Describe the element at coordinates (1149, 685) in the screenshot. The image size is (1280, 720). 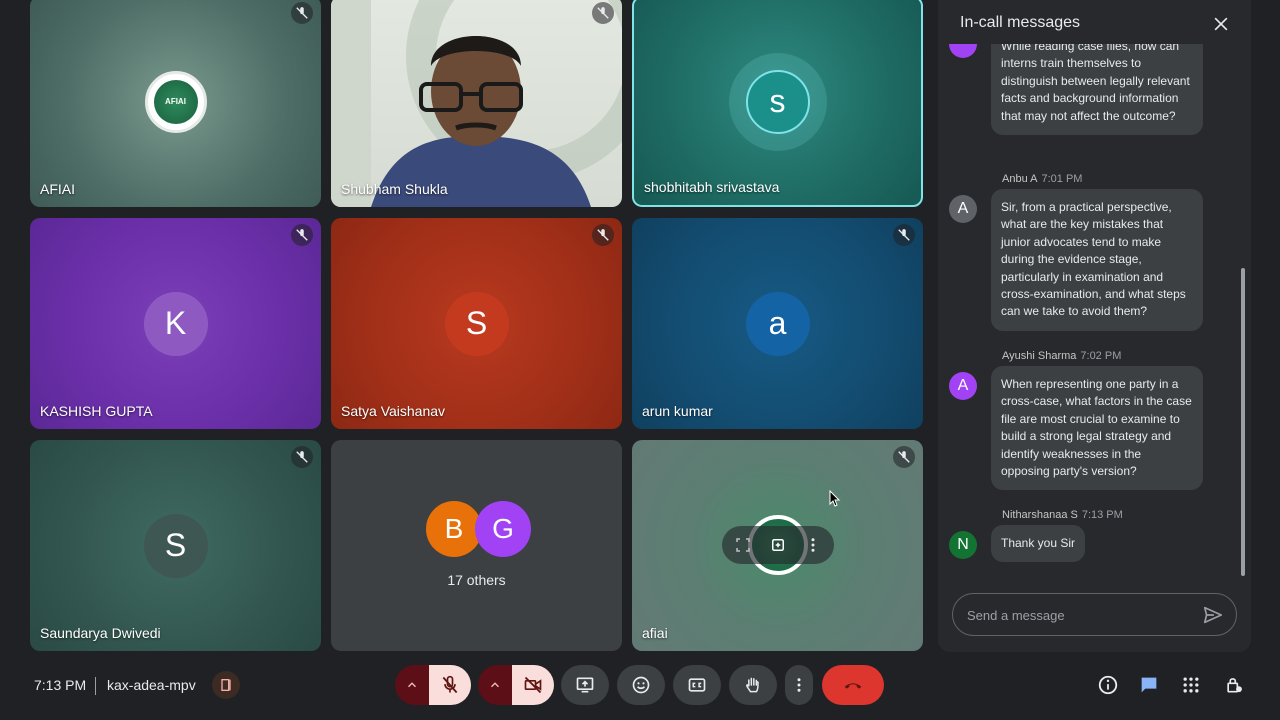
I see `chat-icon` at that location.